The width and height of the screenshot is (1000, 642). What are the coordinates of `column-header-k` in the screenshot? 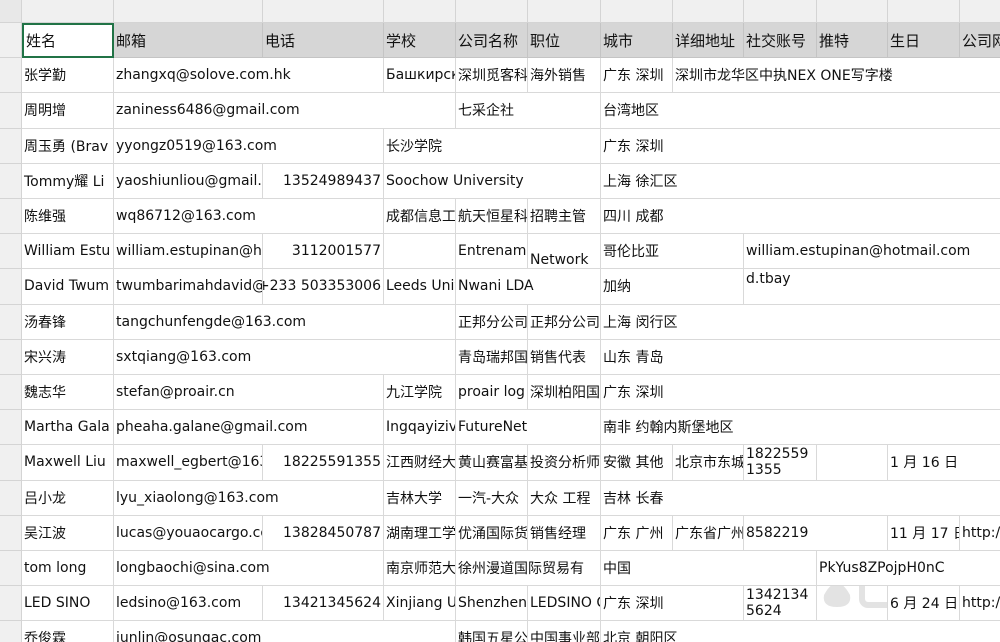 It's located at (924, 11).